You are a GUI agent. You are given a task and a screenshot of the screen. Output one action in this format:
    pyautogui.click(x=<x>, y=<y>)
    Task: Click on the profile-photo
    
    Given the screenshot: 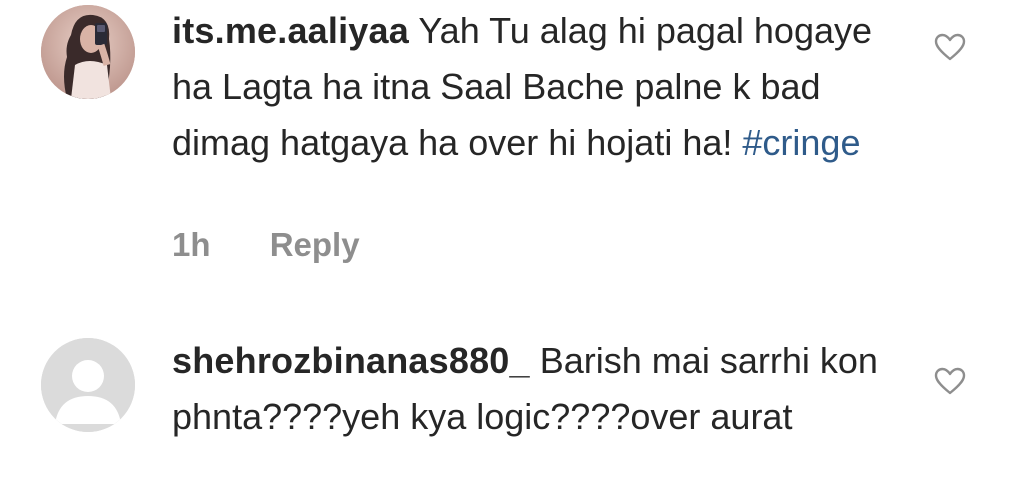 What is the action you would take?
    pyautogui.click(x=88, y=52)
    